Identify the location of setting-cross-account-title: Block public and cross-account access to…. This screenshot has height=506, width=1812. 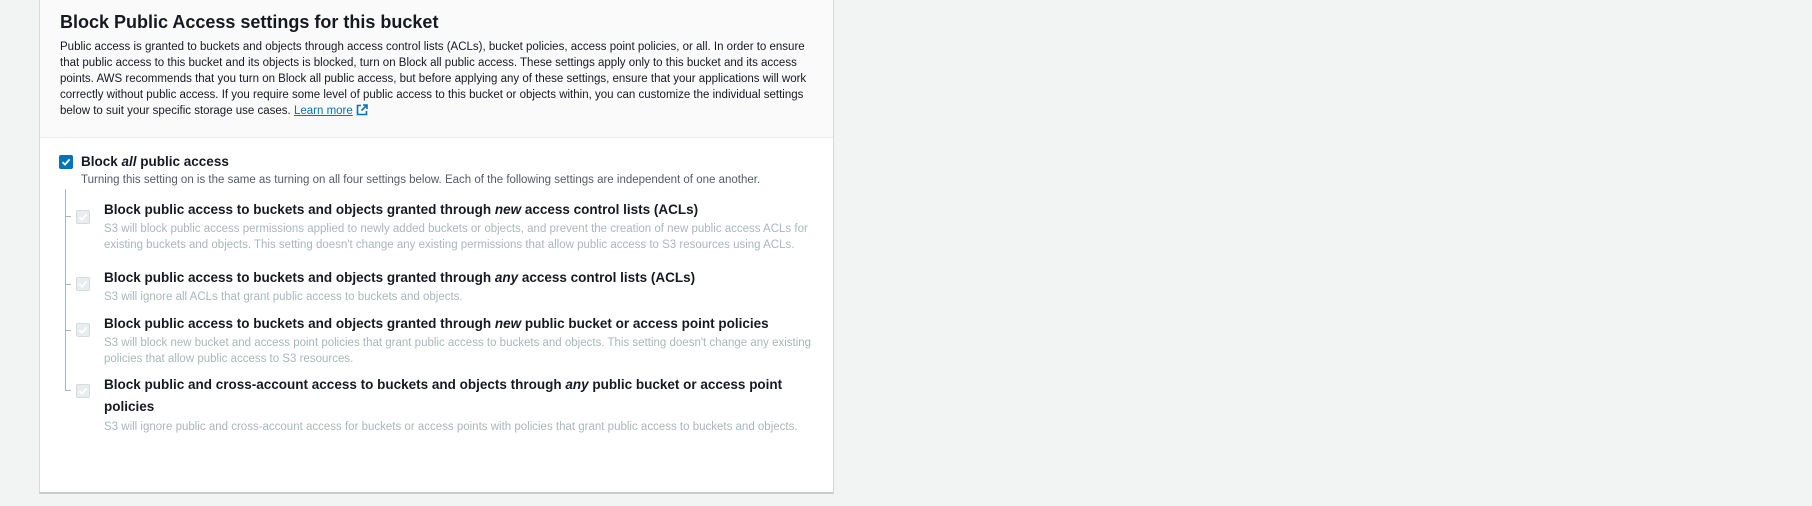
(454, 396).